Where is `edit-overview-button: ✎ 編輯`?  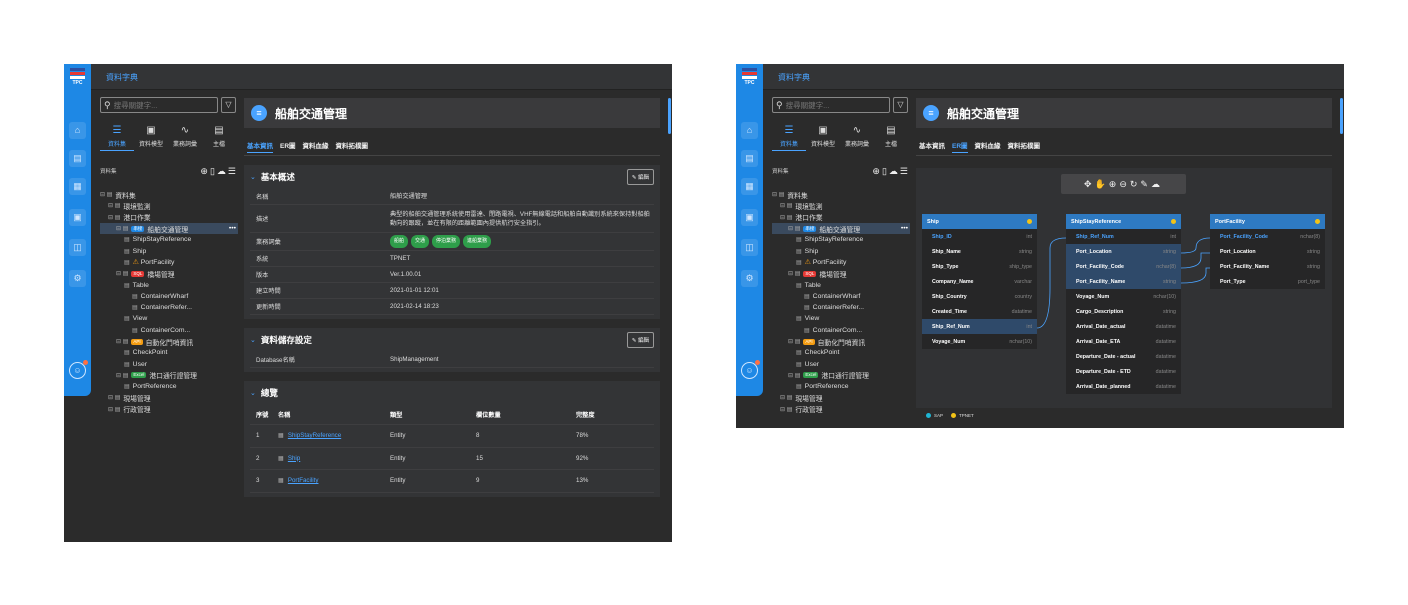
edit-overview-button: ✎ 編輯 is located at coordinates (640, 177).